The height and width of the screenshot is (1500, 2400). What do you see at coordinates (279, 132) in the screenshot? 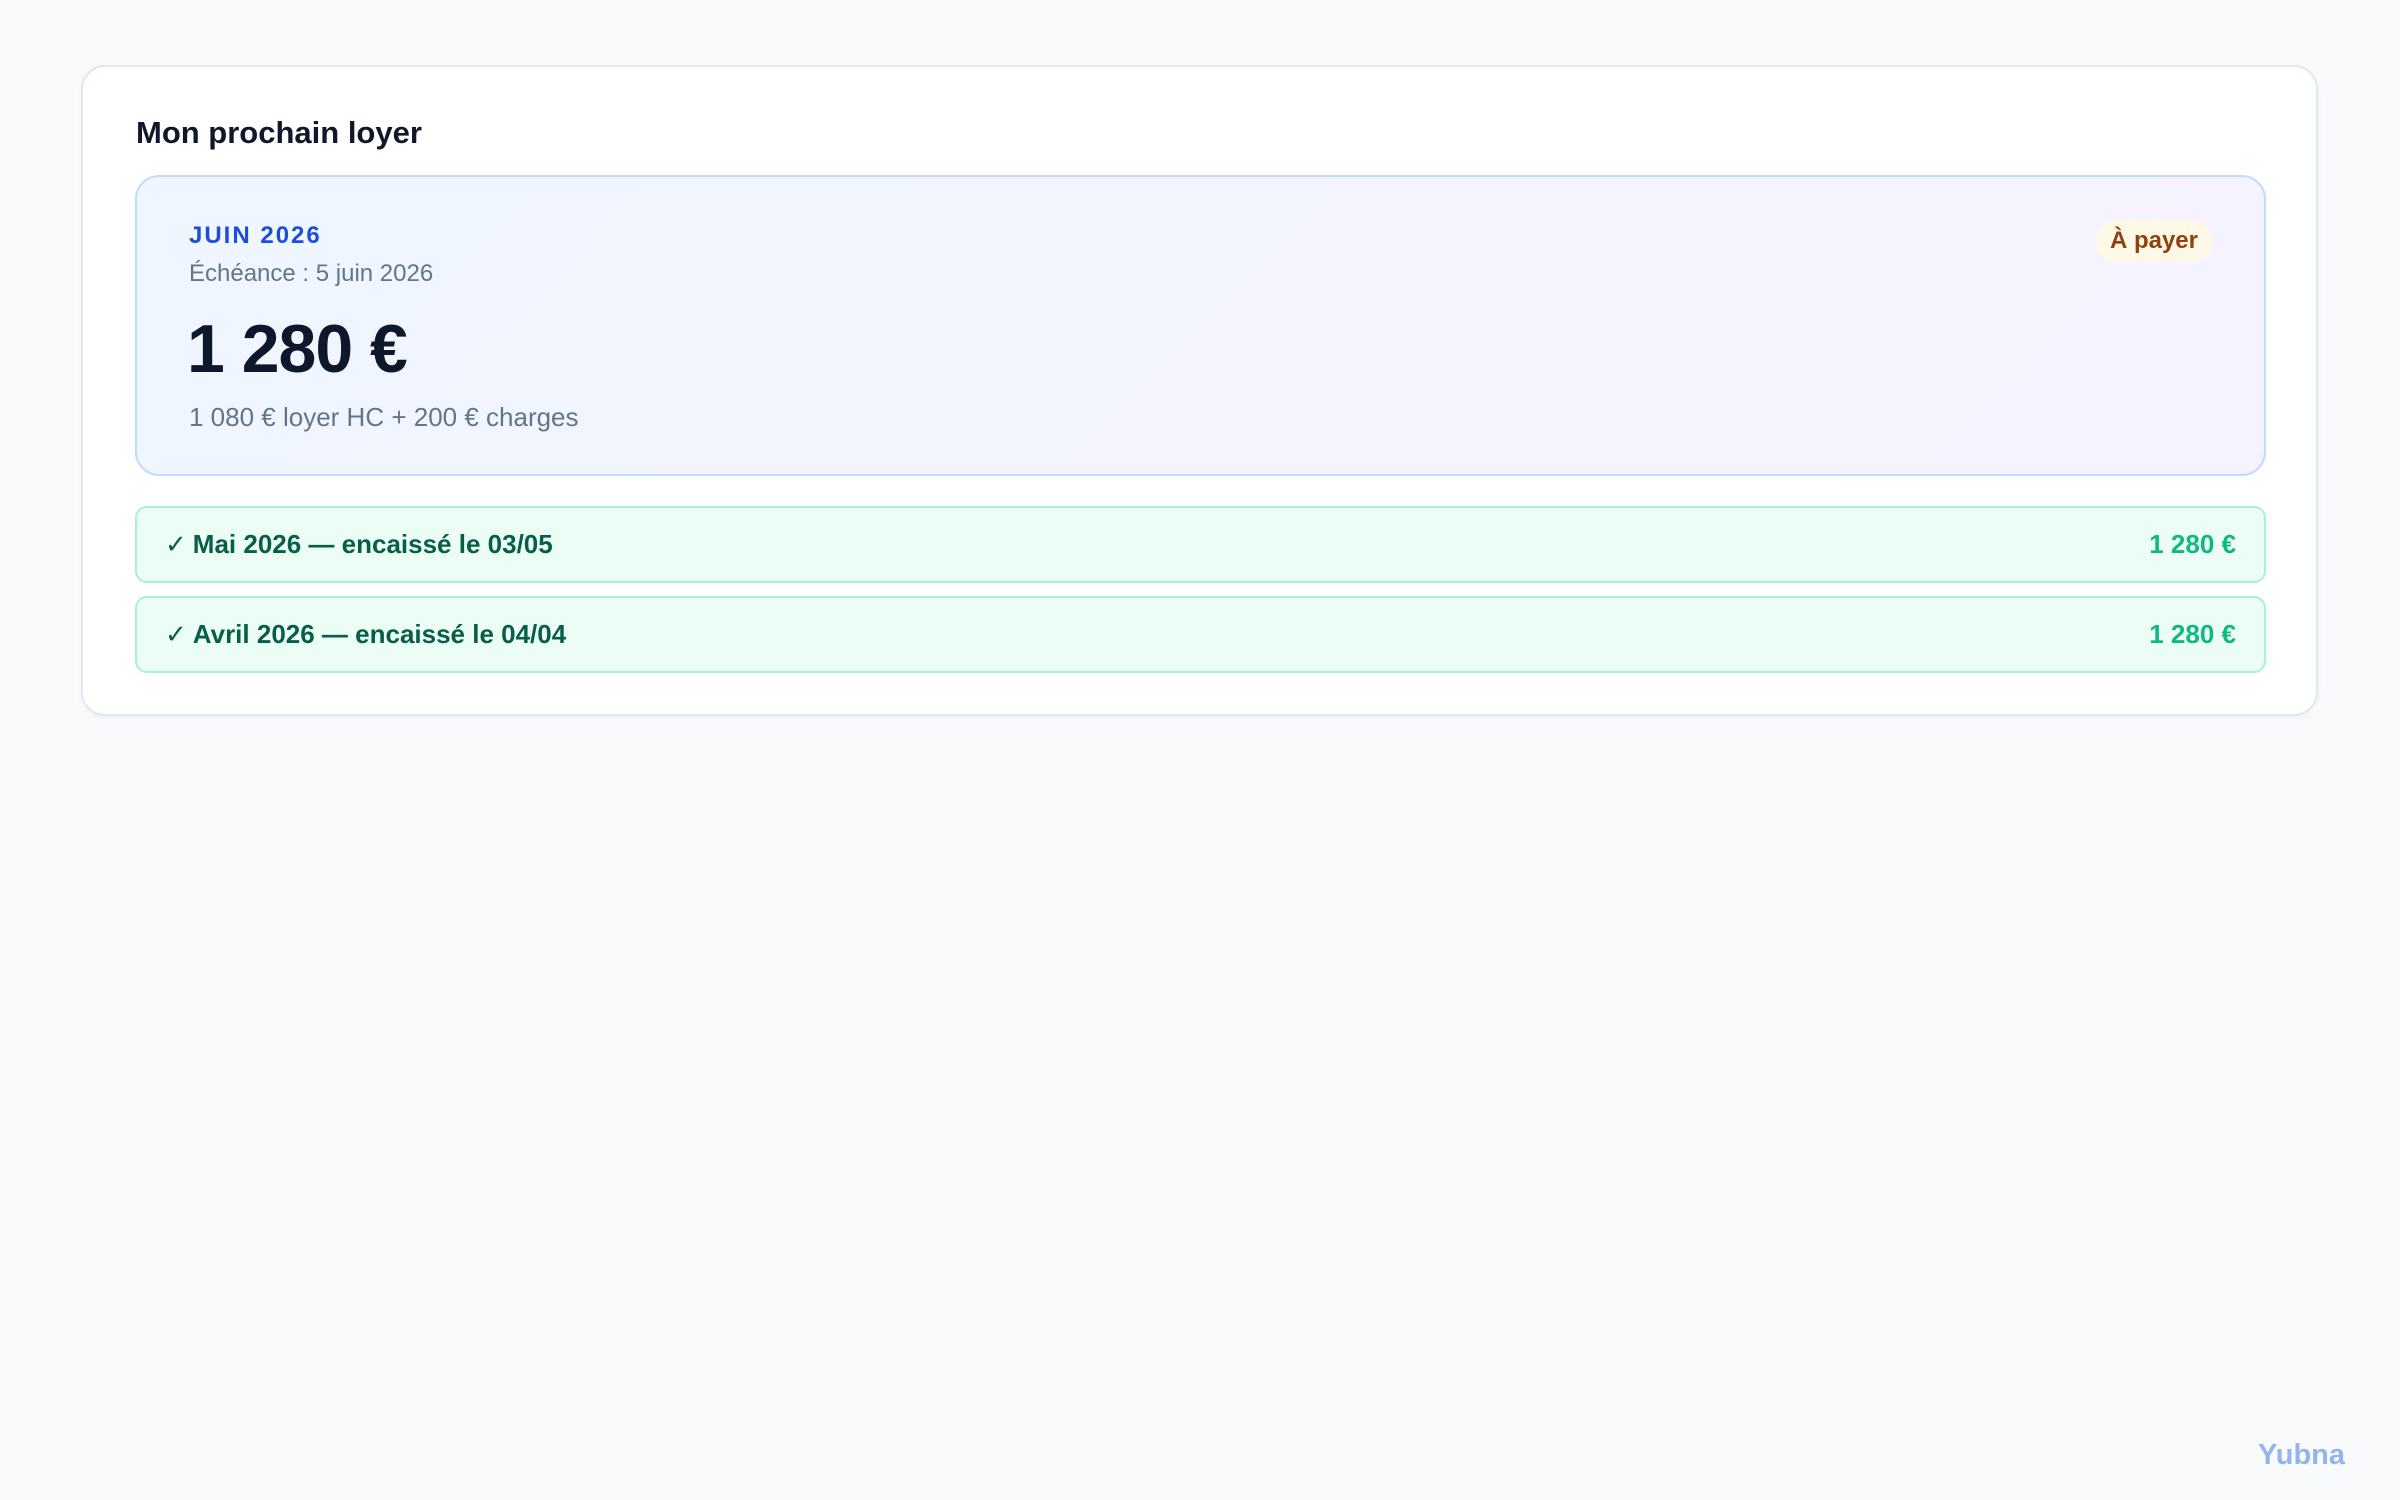
I see `card-title: Mon prochain loyer` at bounding box center [279, 132].